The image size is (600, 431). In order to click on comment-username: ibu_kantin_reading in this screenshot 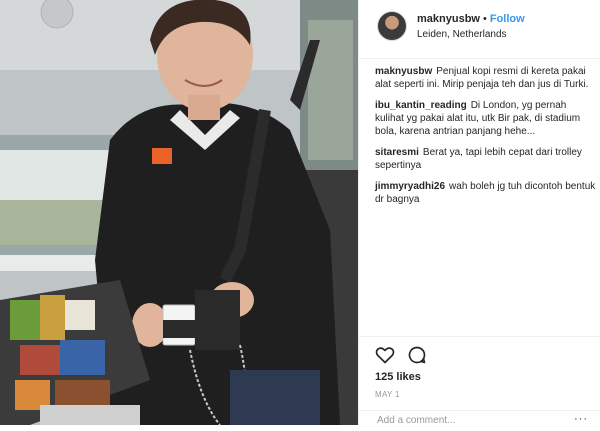, I will do `click(421, 105)`.